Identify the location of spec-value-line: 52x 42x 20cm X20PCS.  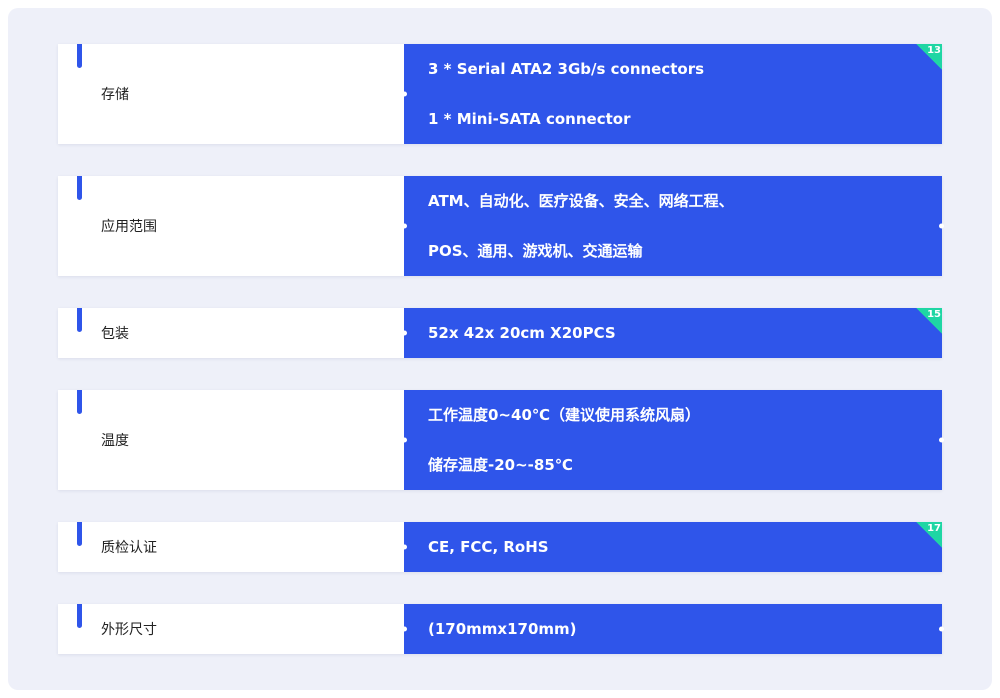
(522, 333).